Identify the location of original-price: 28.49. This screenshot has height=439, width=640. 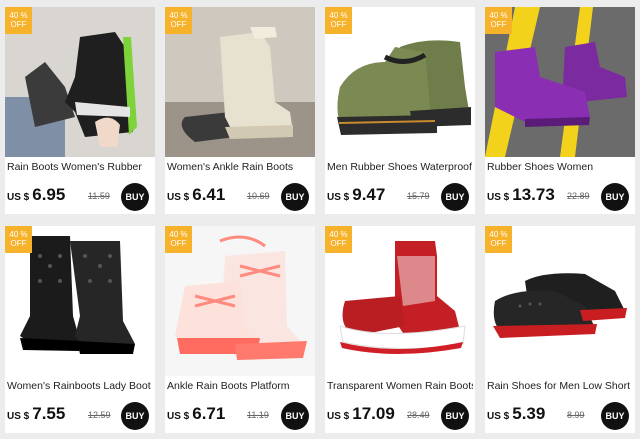
(418, 415).